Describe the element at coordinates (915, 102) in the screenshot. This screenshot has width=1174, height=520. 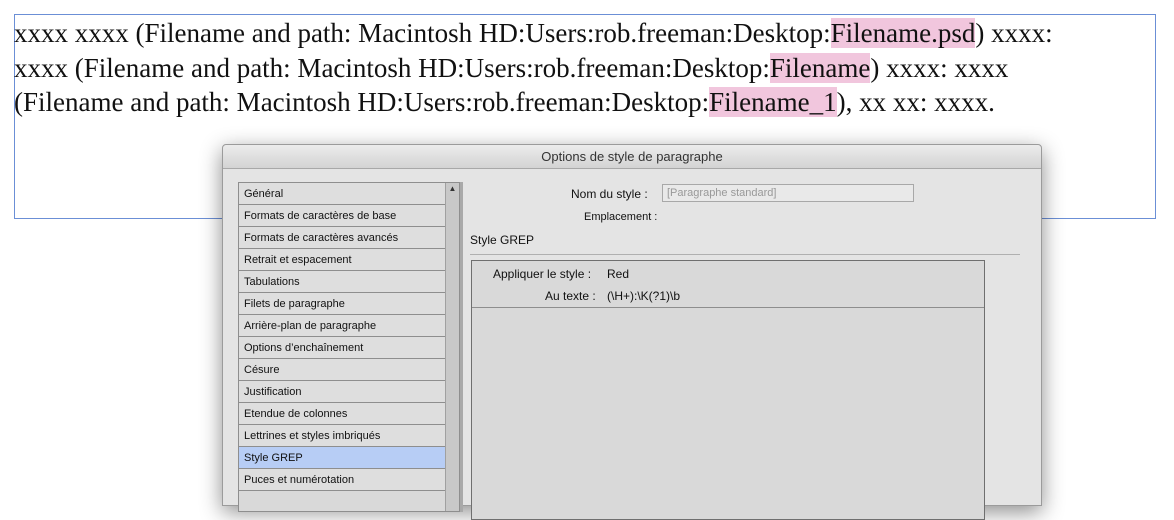
I see `line-text: ), xx xx: xxxx.` at that location.